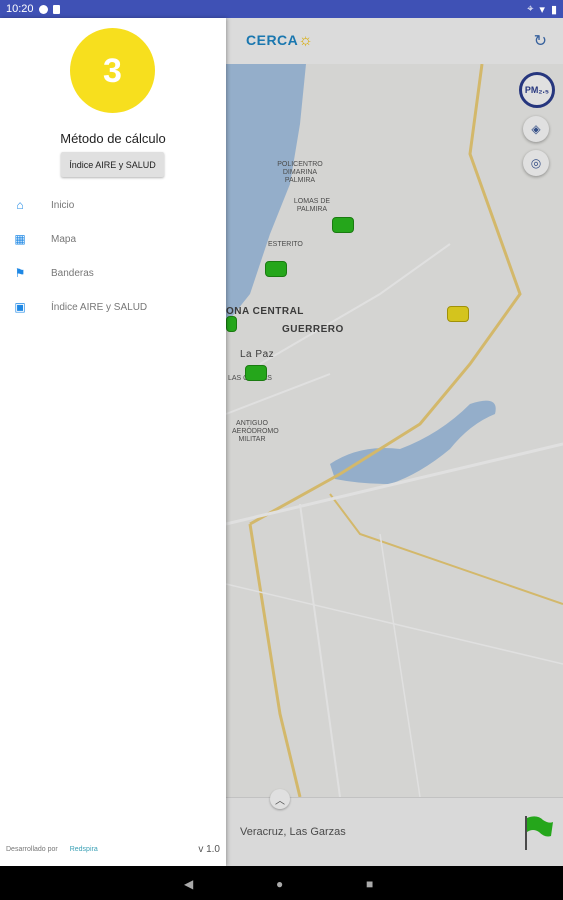 The width and height of the screenshot is (563, 900). Describe the element at coordinates (43, 9) in the screenshot. I see `notification-icon` at that location.